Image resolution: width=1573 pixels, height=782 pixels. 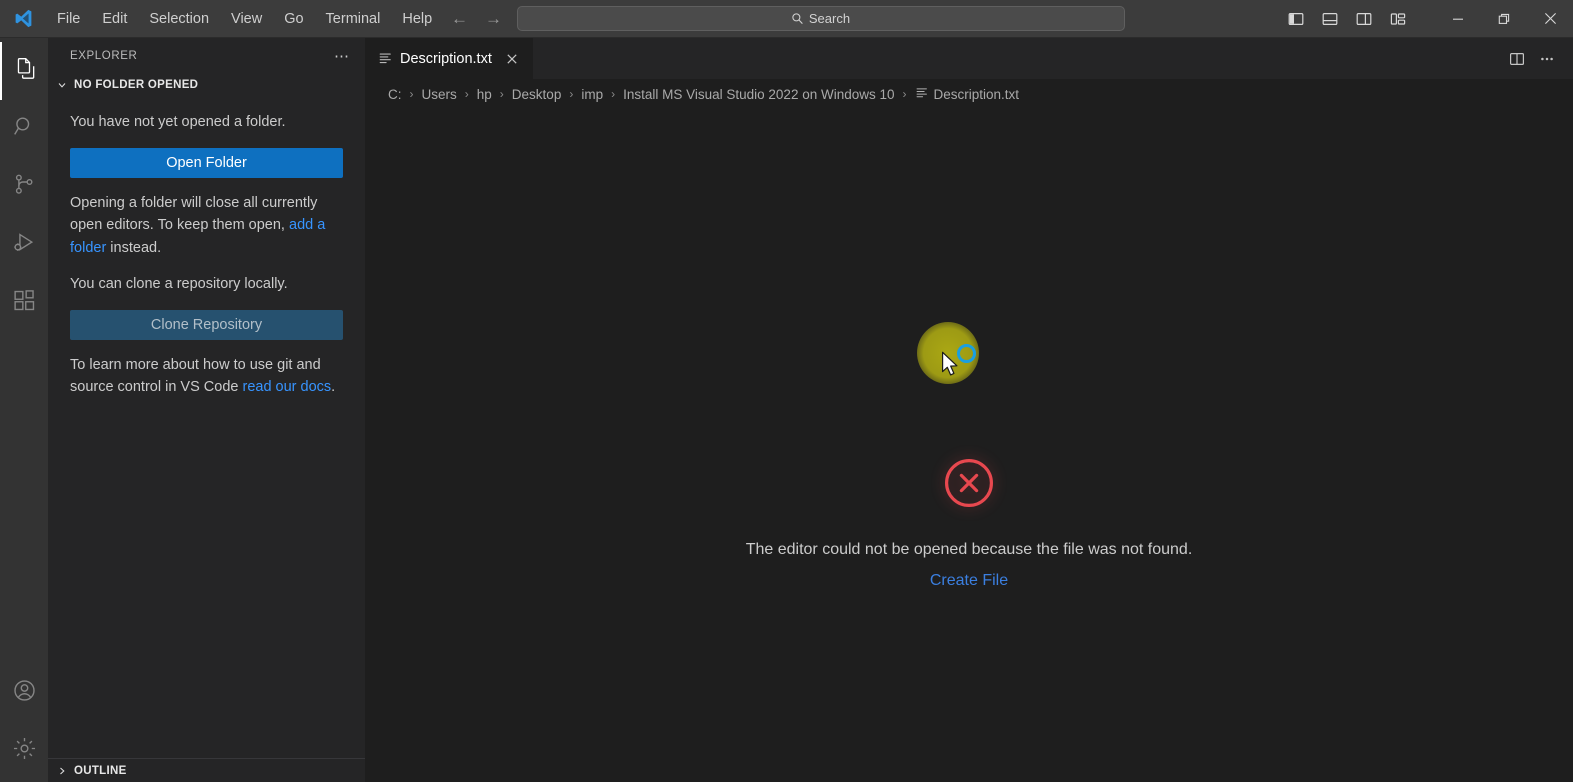 What do you see at coordinates (1347, 19) in the screenshot?
I see `layout-controls` at bounding box center [1347, 19].